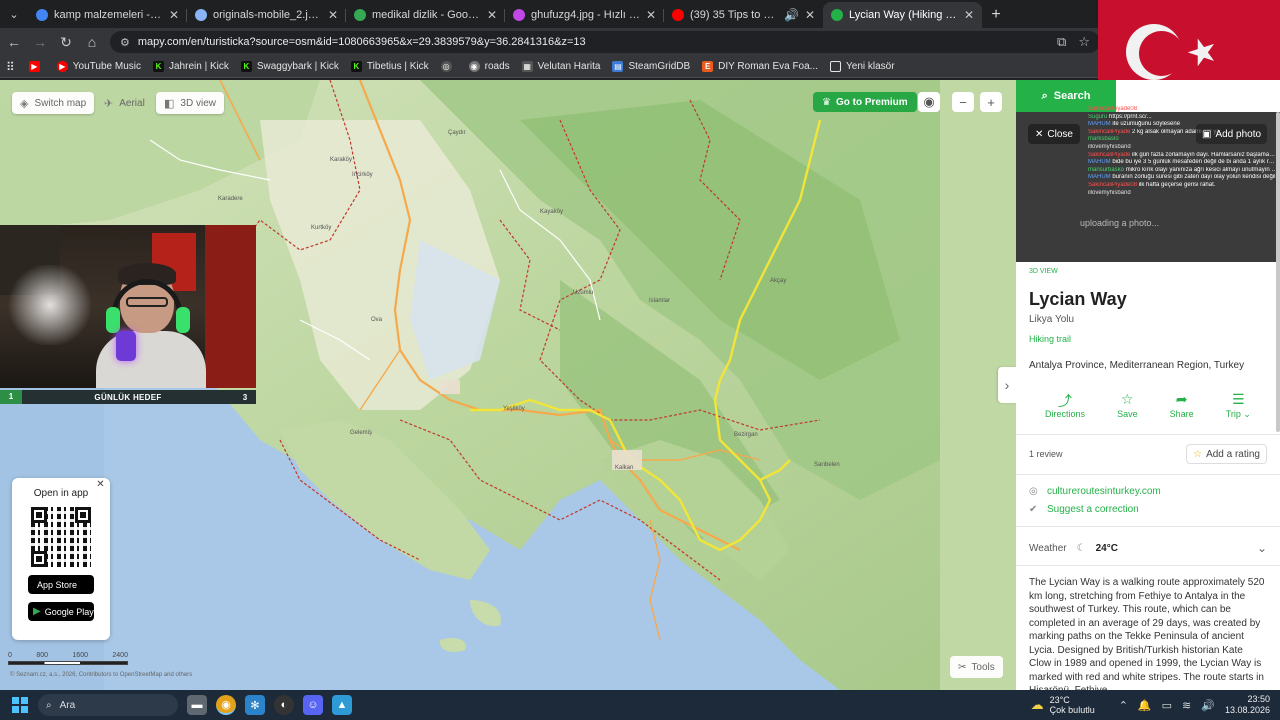 The image size is (1280, 720). I want to click on add-rating-button: ☆ Add a rating, so click(1226, 454).